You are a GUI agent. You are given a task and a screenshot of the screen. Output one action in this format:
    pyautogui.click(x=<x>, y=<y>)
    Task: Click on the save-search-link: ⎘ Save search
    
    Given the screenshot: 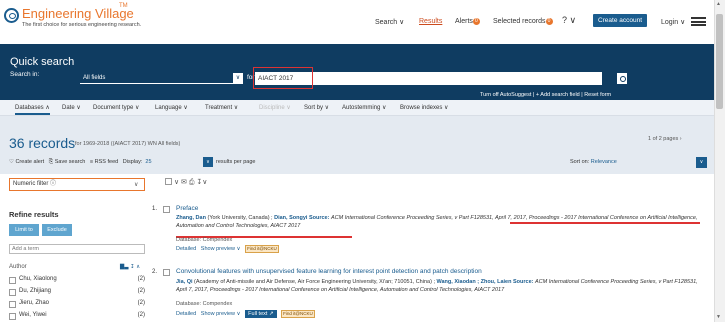 What is the action you would take?
    pyautogui.click(x=67, y=162)
    